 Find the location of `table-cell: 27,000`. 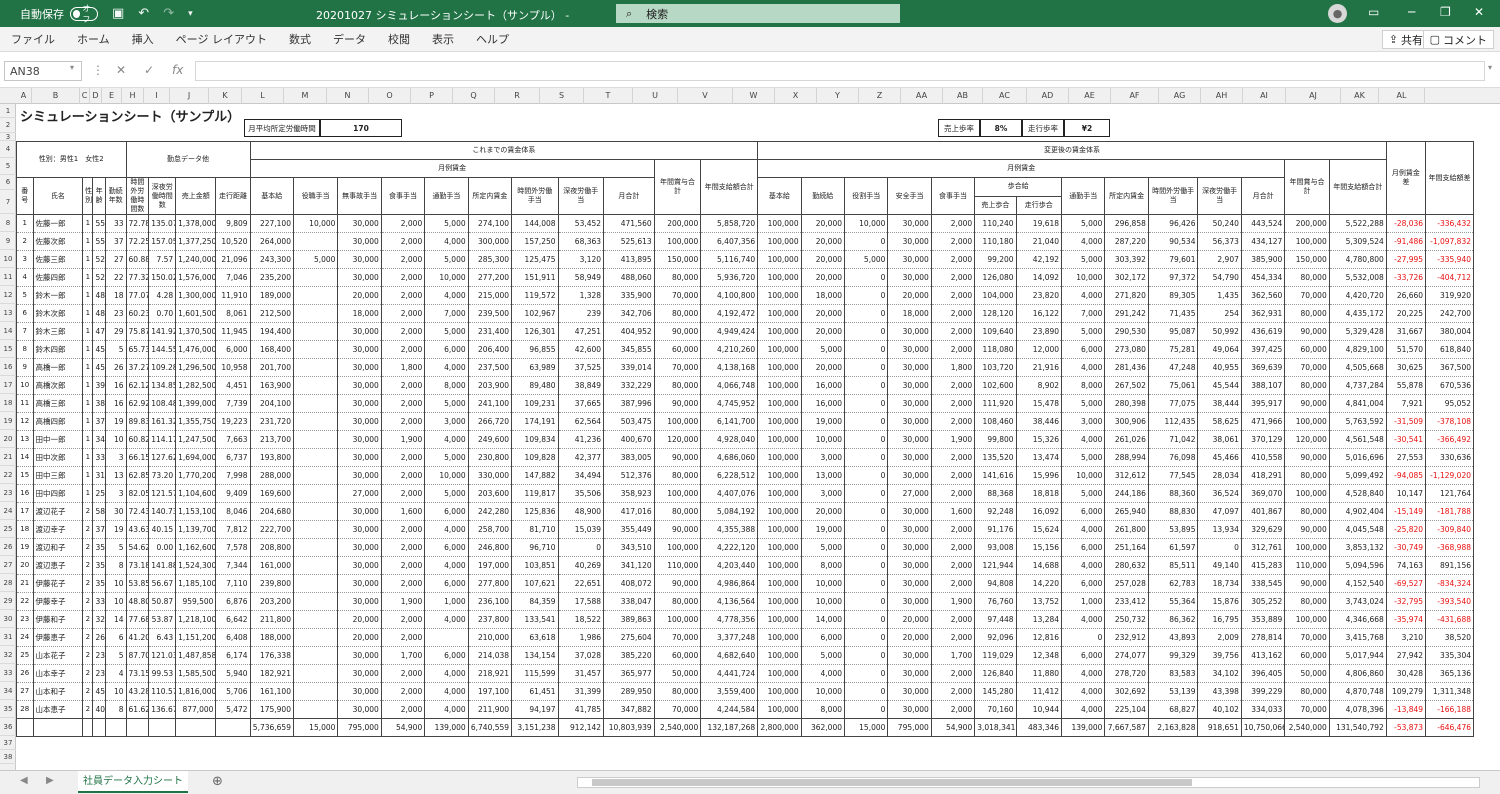

table-cell: 27,000 is located at coordinates (359, 493).